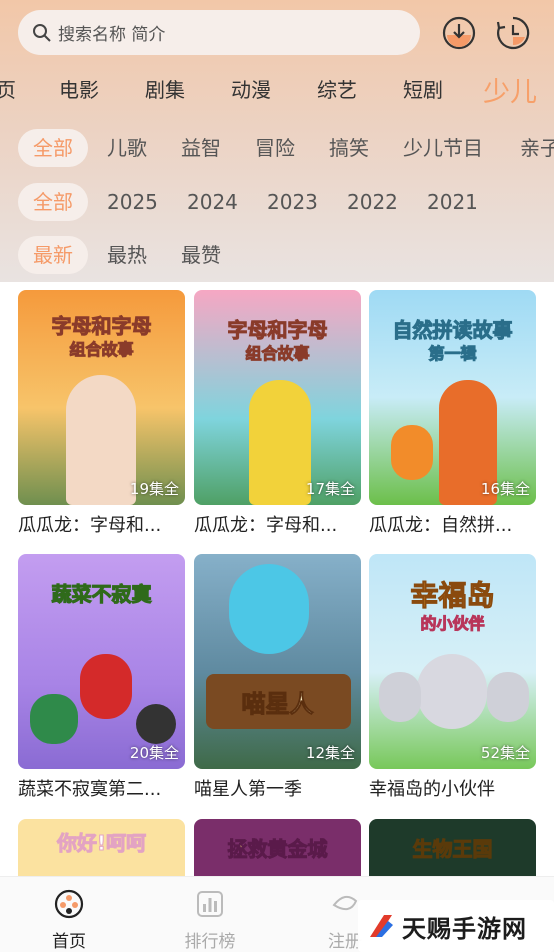 The width and height of the screenshot is (554, 952). Describe the element at coordinates (201, 148) in the screenshot. I see `genre-chip: 益智` at that location.